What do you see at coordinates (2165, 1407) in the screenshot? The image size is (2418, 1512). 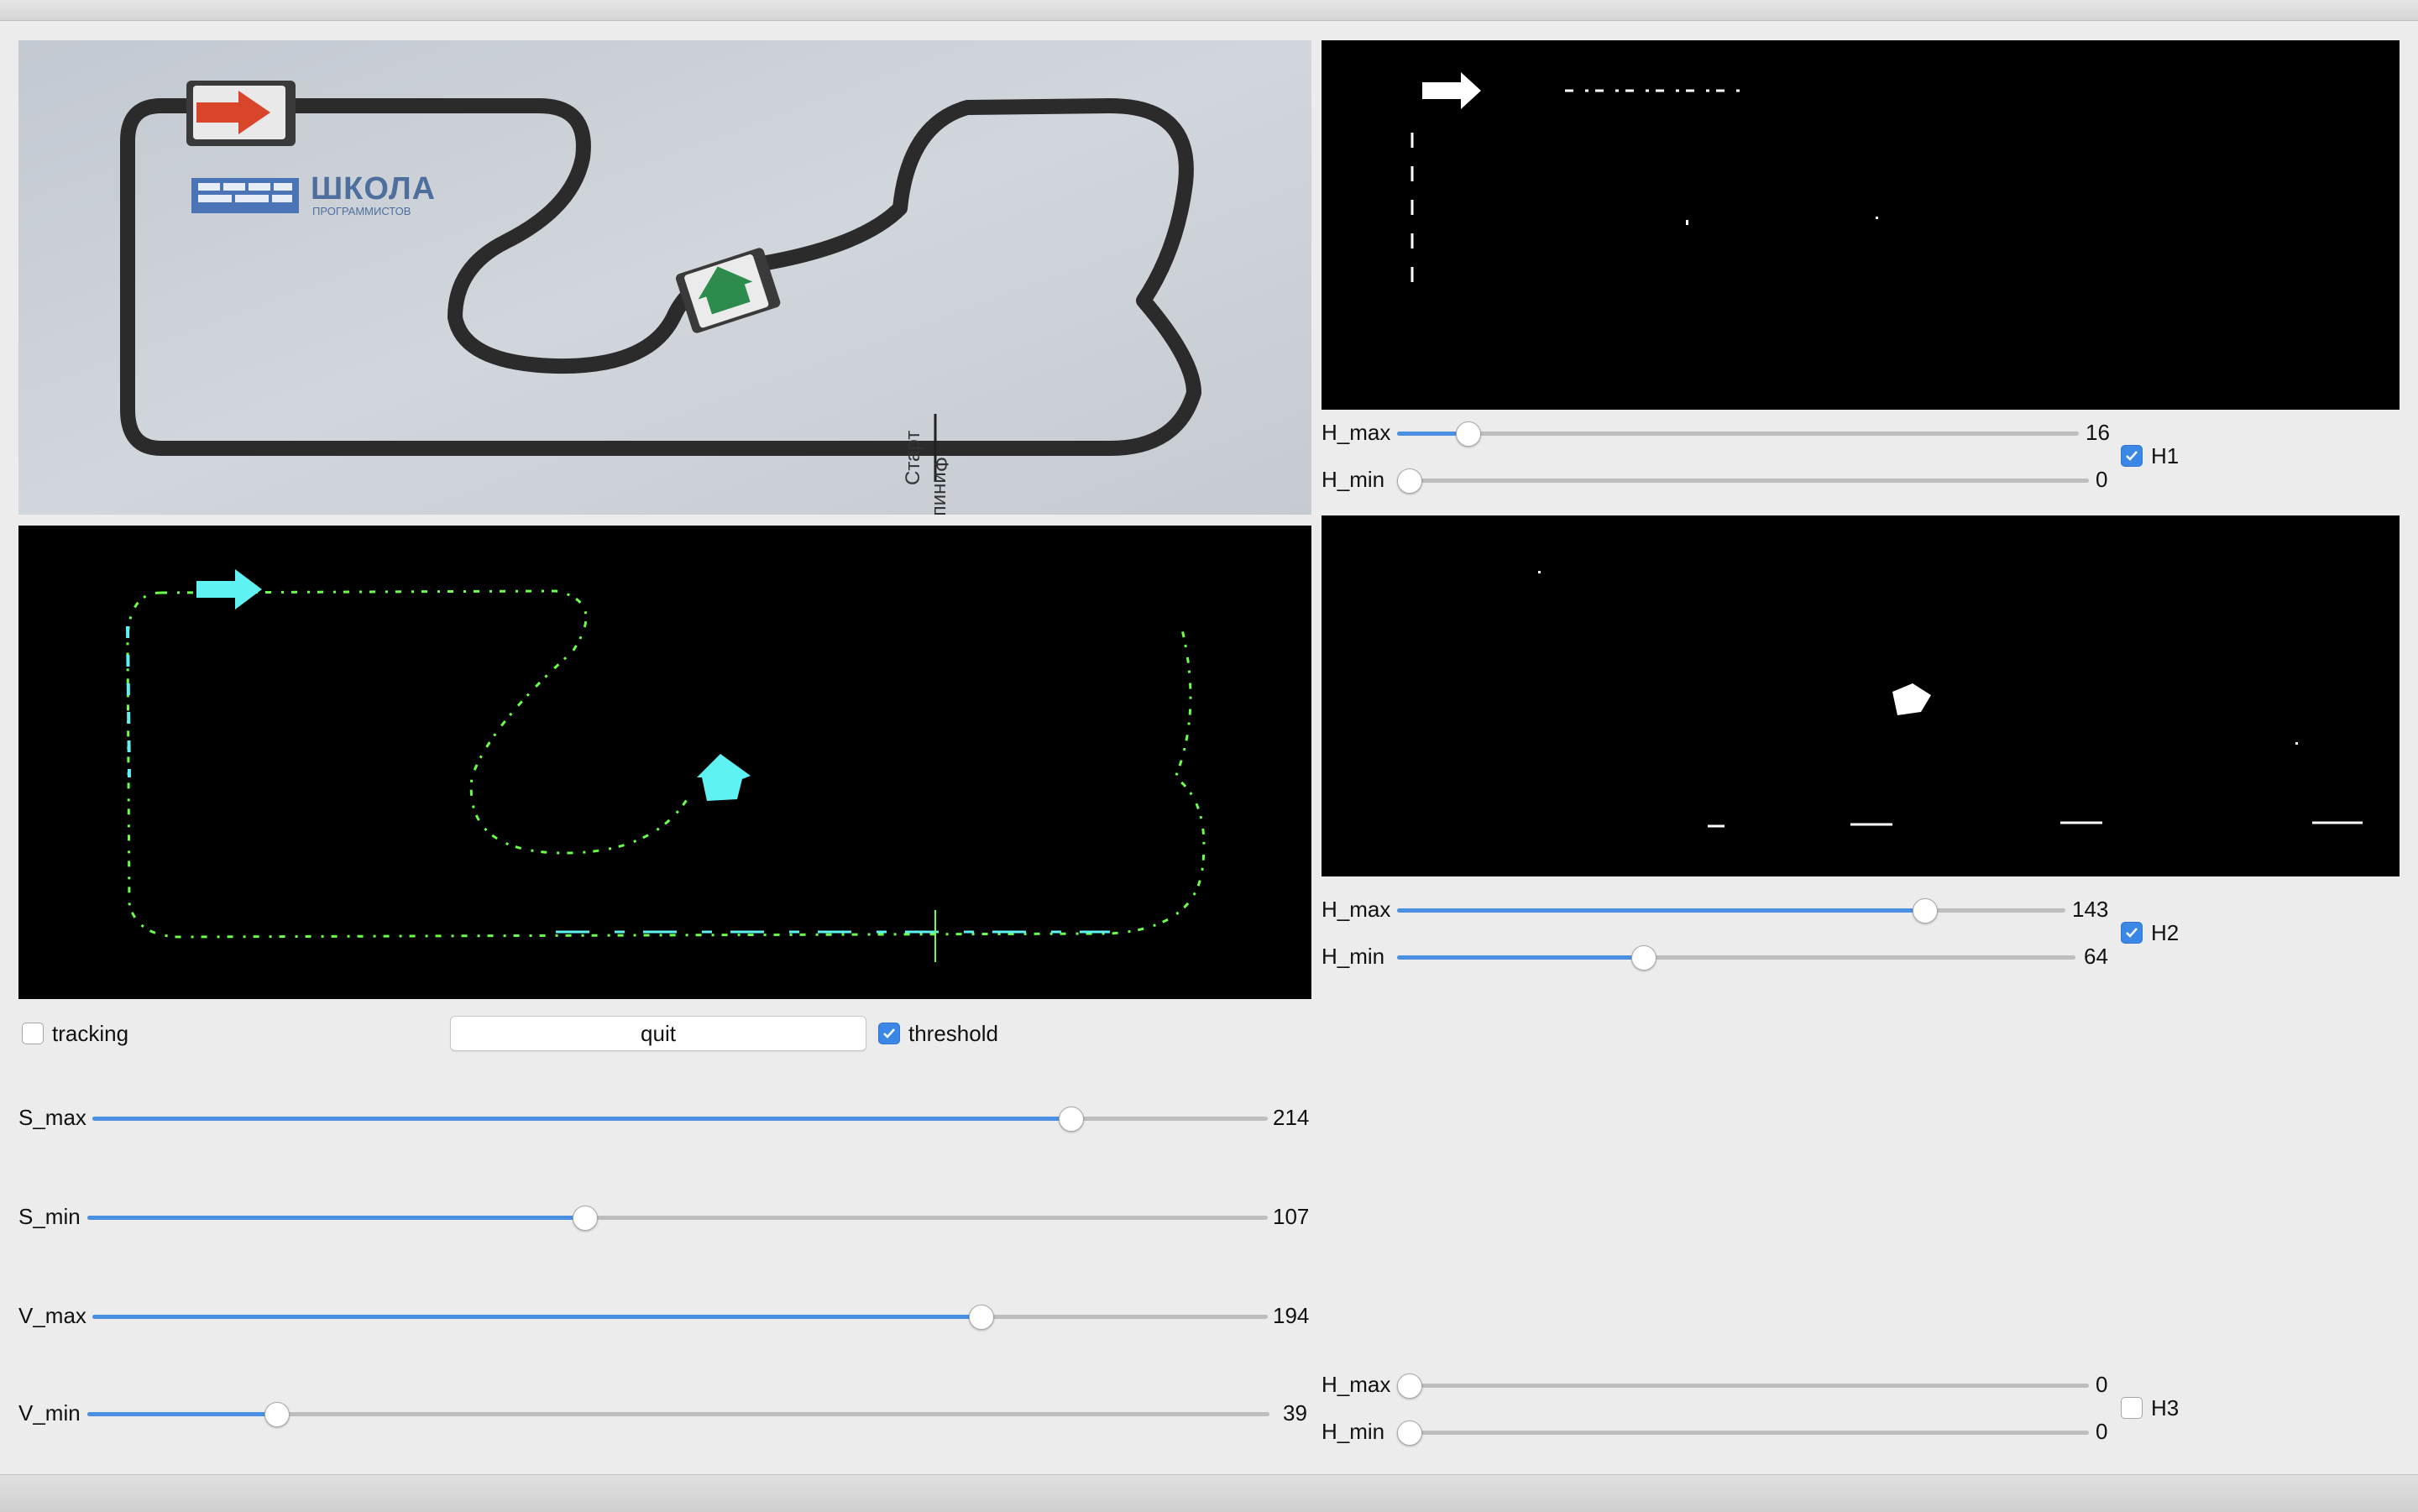 I see `h3-checkbox-label: H3` at bounding box center [2165, 1407].